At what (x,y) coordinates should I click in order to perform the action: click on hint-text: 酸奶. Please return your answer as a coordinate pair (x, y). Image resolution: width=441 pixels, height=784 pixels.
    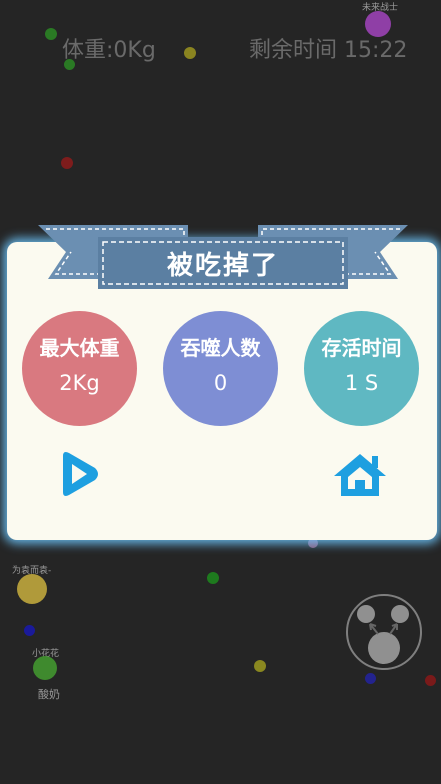
    Looking at the image, I should click on (49, 694).